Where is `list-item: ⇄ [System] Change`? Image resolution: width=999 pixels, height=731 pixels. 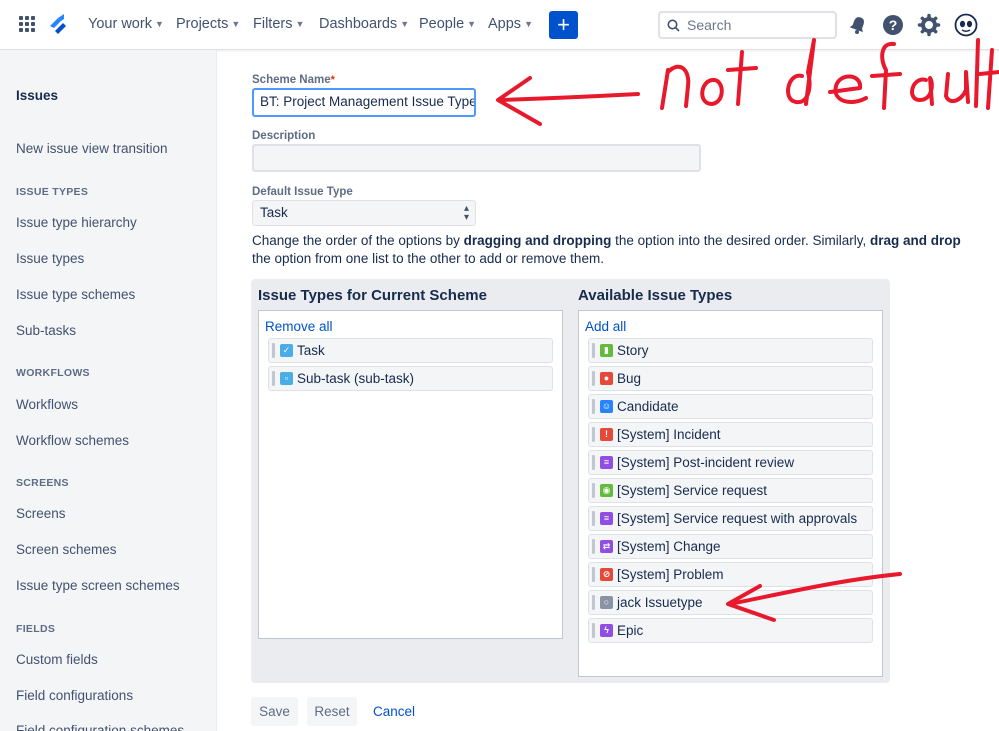
list-item: ⇄ [System] Change is located at coordinates (730, 546).